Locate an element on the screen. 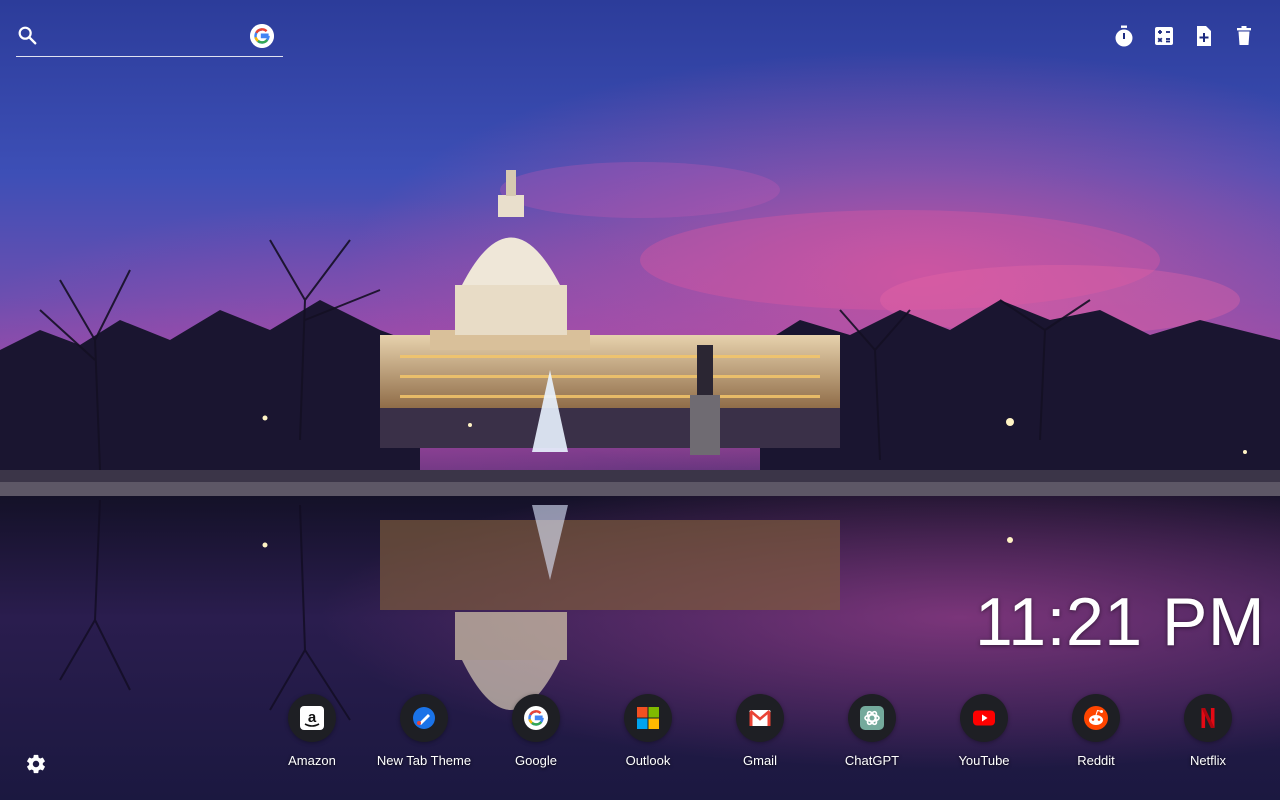 The height and width of the screenshot is (800, 1280). reddit-icon is located at coordinates (1096, 718).